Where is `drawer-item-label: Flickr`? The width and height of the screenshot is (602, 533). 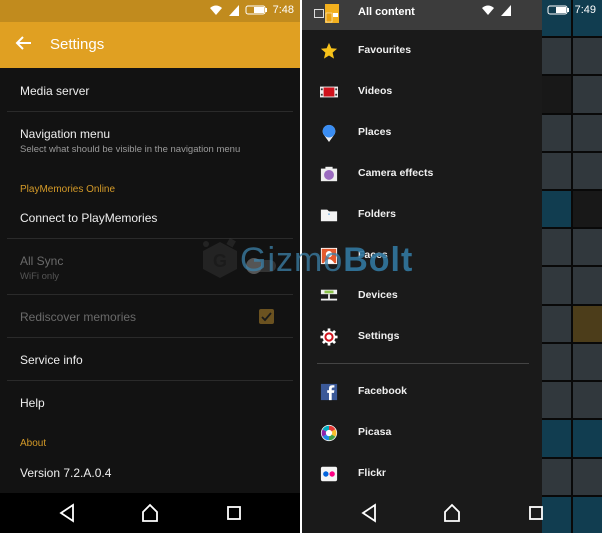
drawer-item-label: Flickr is located at coordinates (372, 473).